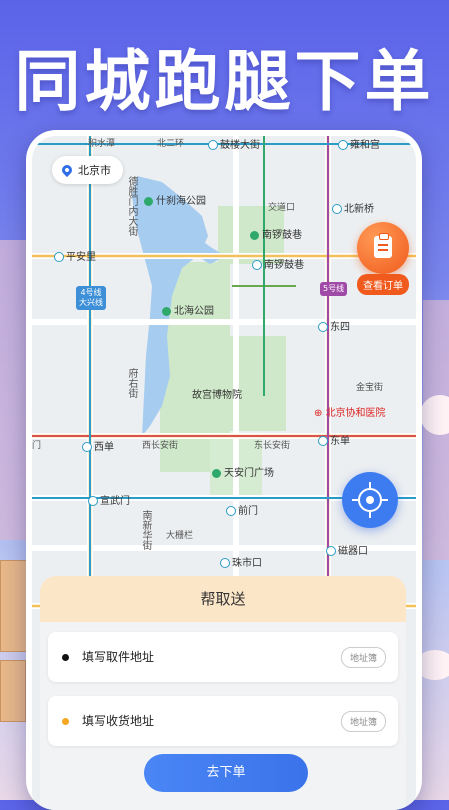 Image resolution: width=449 pixels, height=810 pixels. Describe the element at coordinates (131, 206) in the screenshot. I see `road-label-vertical: 德胜门内大街` at that location.